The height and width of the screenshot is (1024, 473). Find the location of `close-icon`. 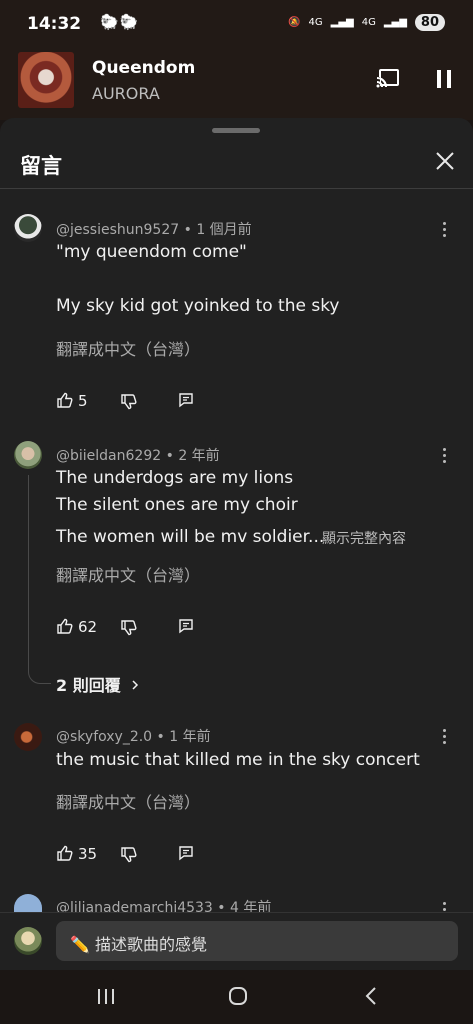

close-icon is located at coordinates (445, 161).